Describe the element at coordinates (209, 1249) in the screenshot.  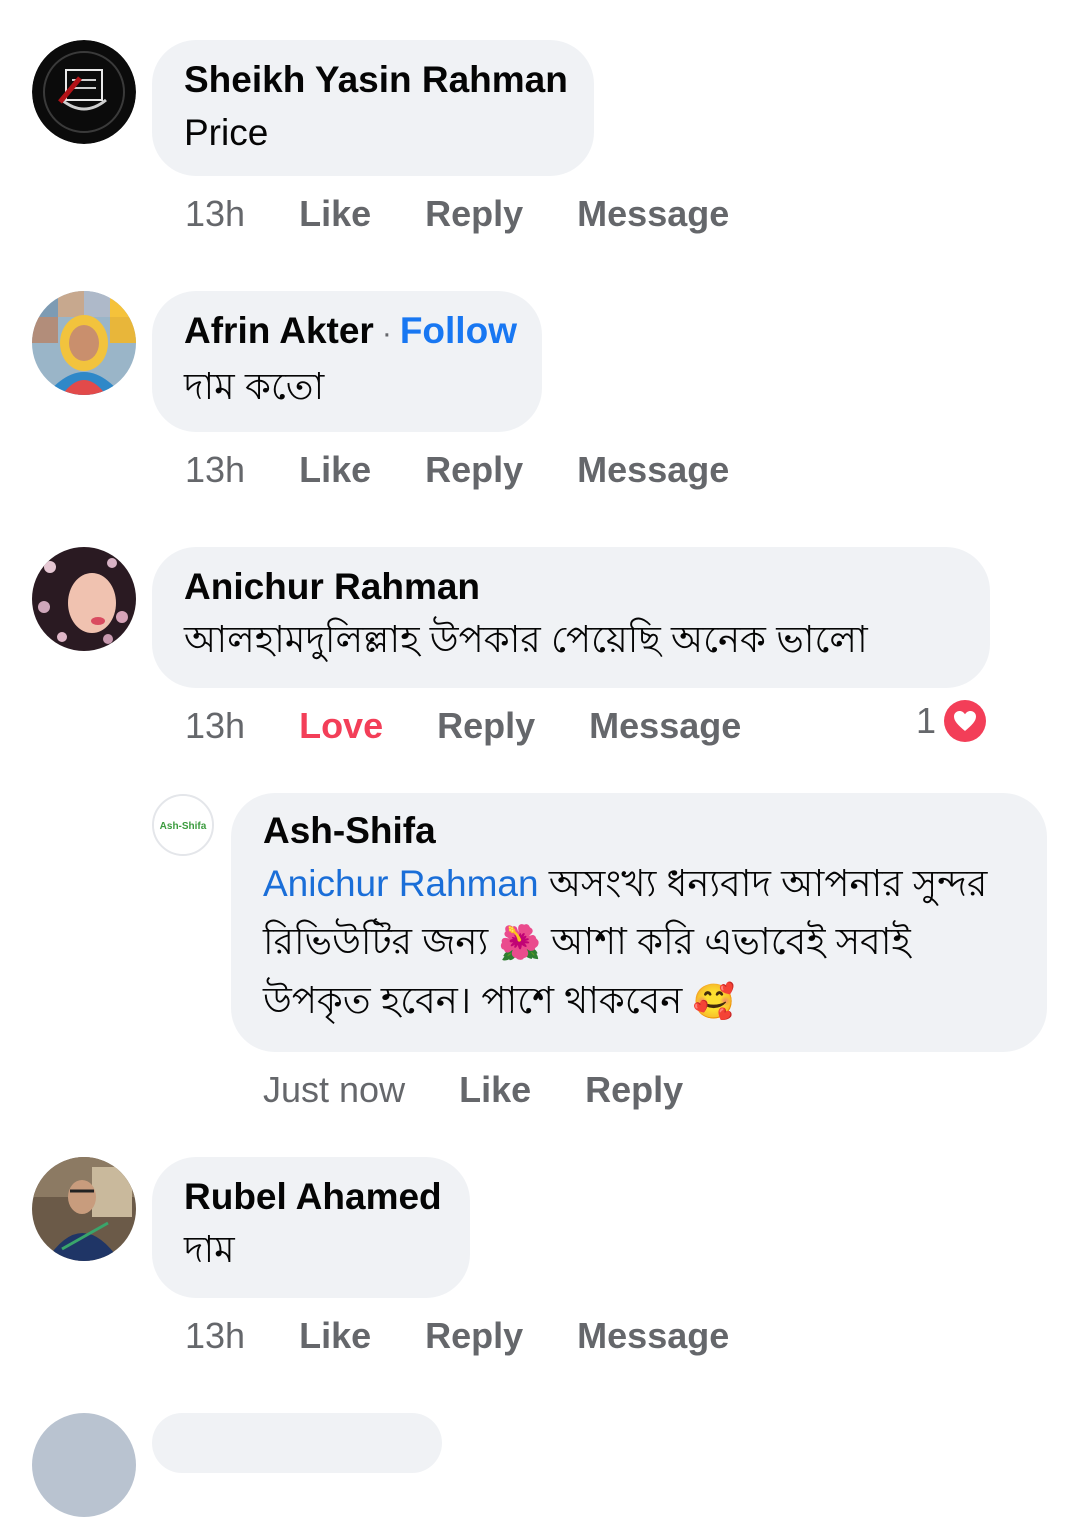
I see `comment-text: দাম` at that location.